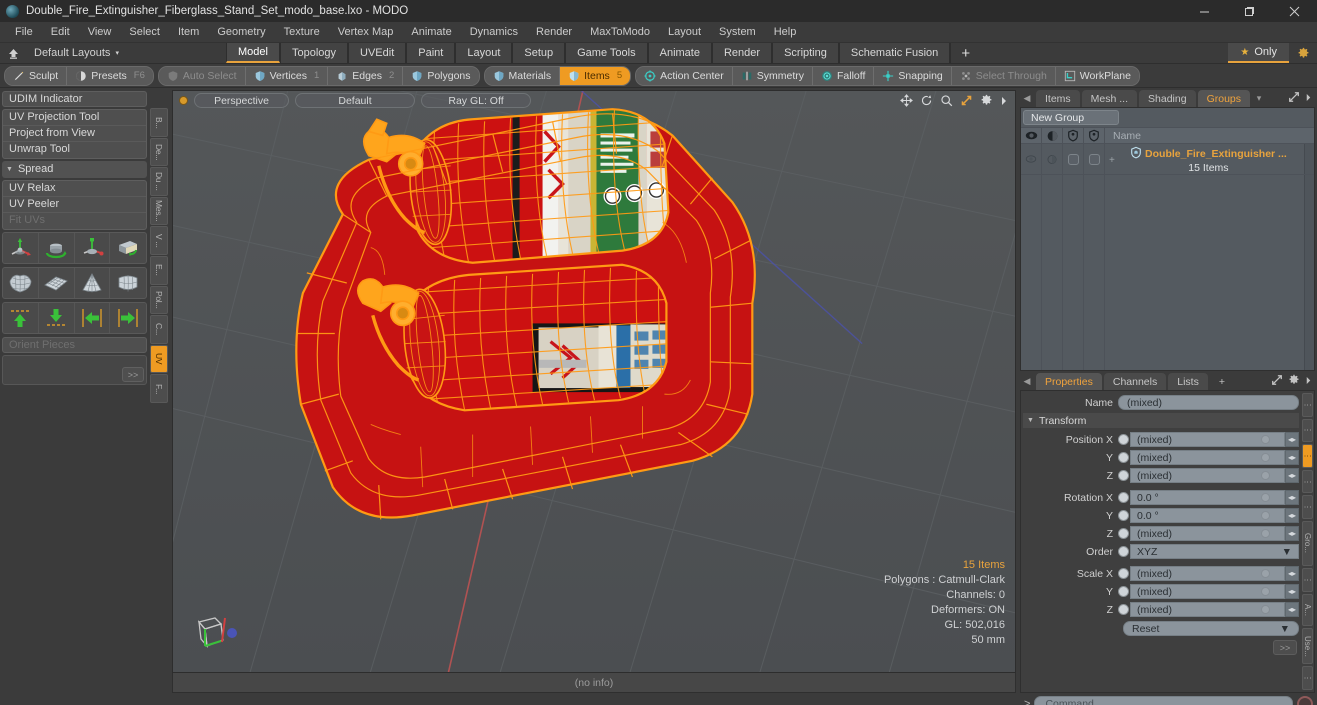 This screenshot has width=1317, height=705. I want to click on uv-rotate-icon, so click(57, 248).